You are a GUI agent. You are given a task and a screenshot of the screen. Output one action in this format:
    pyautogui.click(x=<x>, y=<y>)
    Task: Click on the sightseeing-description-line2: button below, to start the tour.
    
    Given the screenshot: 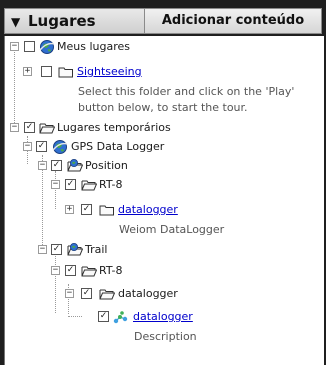 What is the action you would take?
    pyautogui.click(x=163, y=107)
    